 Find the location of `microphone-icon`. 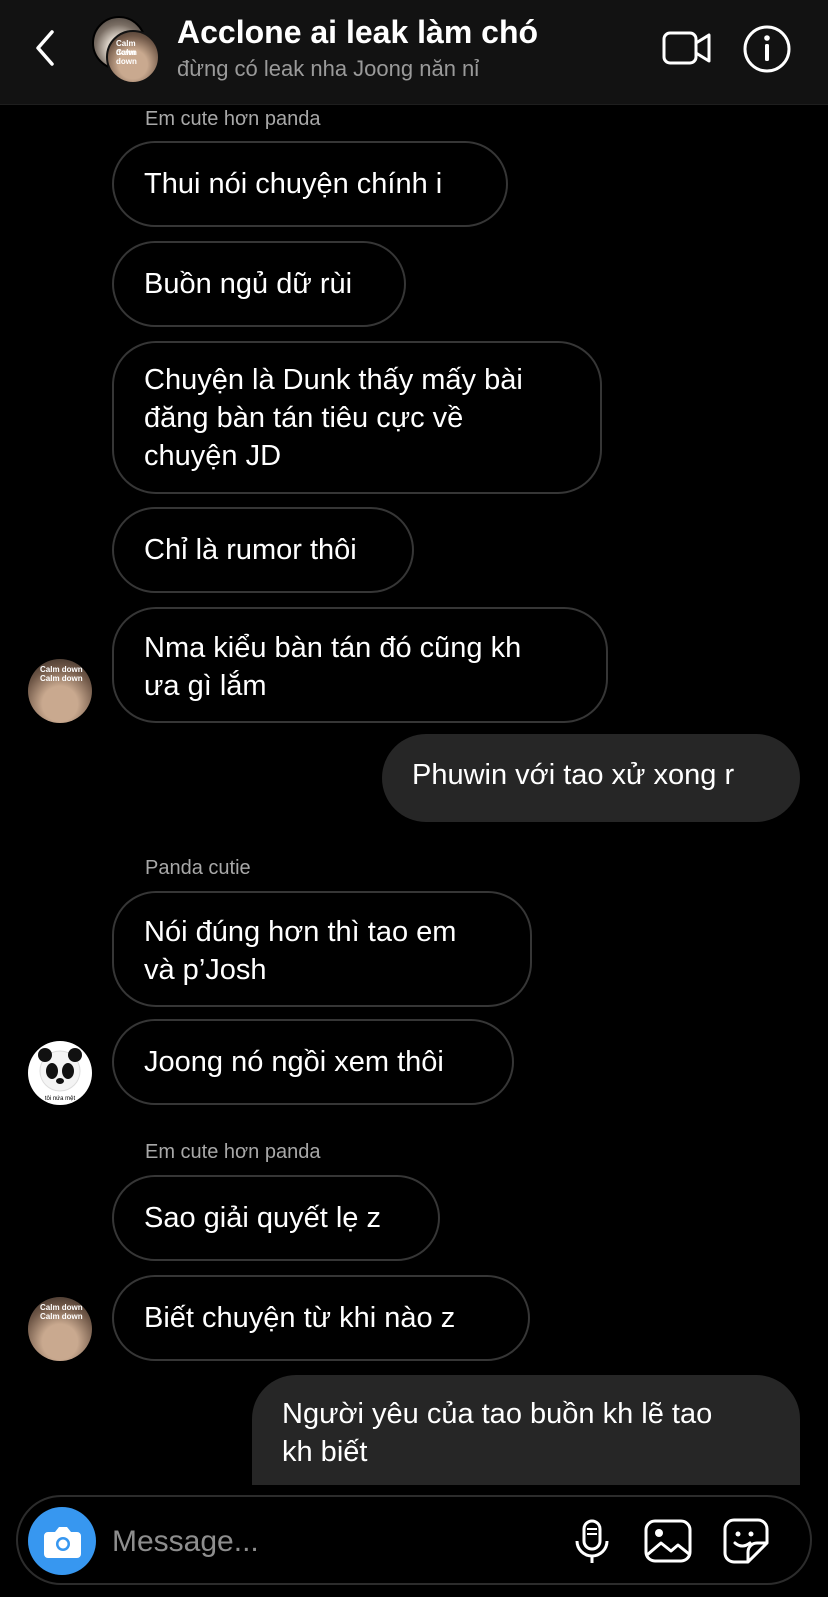

microphone-icon is located at coordinates (592, 1541).